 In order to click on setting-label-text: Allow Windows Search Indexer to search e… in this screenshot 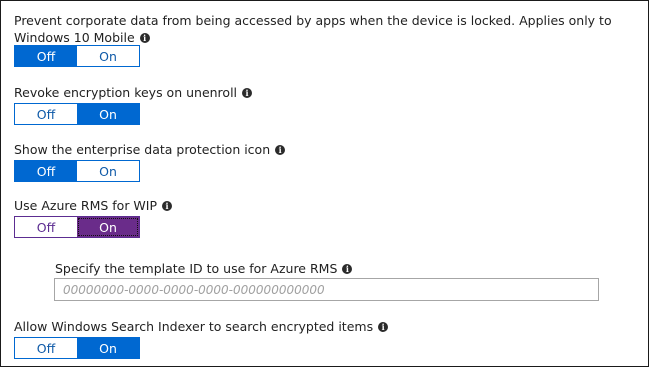, I will do `click(194, 326)`.